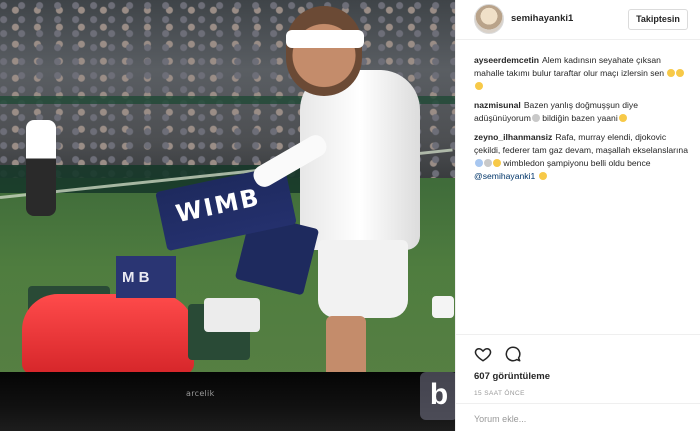 The width and height of the screenshot is (700, 431). What do you see at coordinates (443, 307) in the screenshot?
I see `ball-kid-shoe` at bounding box center [443, 307].